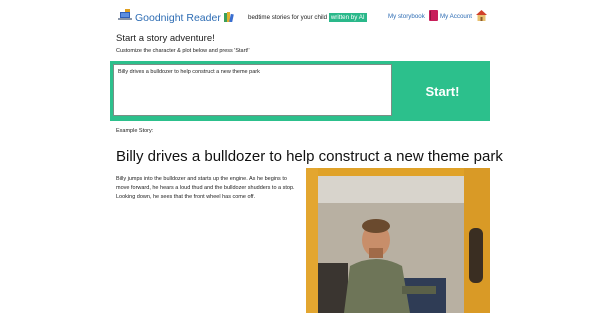  I want to click on nav-my-storybook: My storybook, so click(413, 16).